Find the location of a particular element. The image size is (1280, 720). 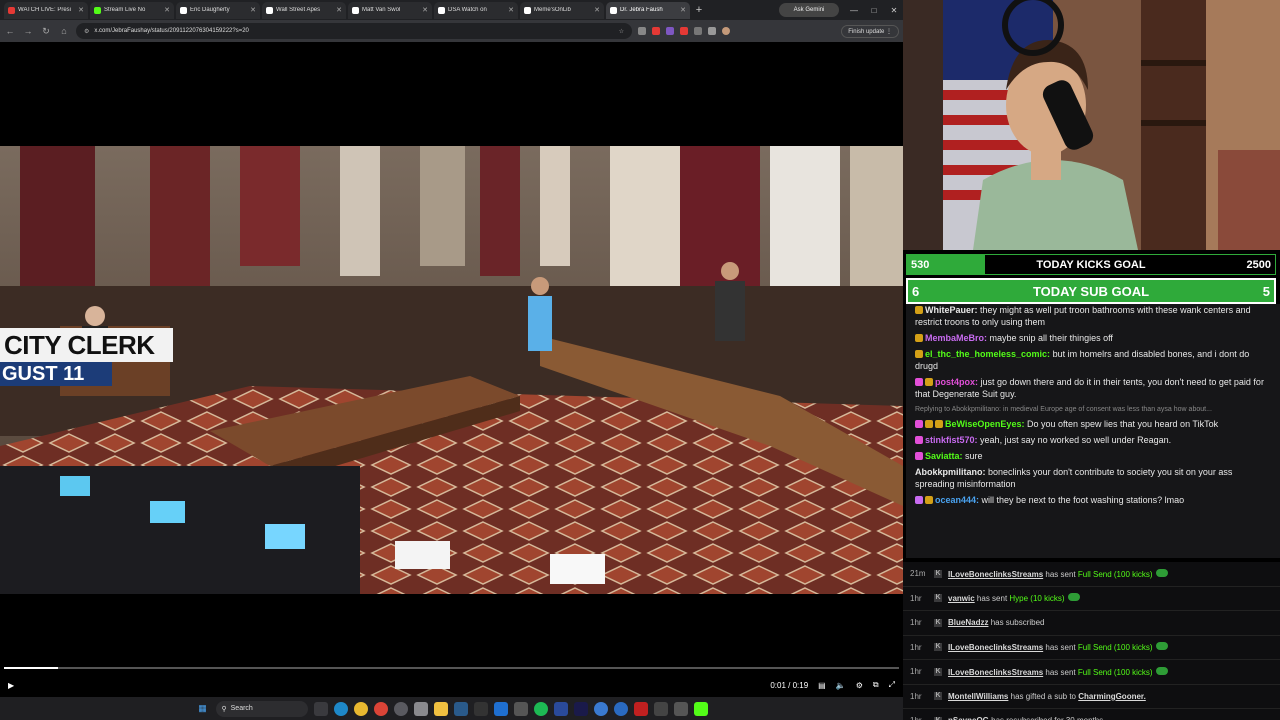

captions-icon: ▤ is located at coordinates (822, 685).